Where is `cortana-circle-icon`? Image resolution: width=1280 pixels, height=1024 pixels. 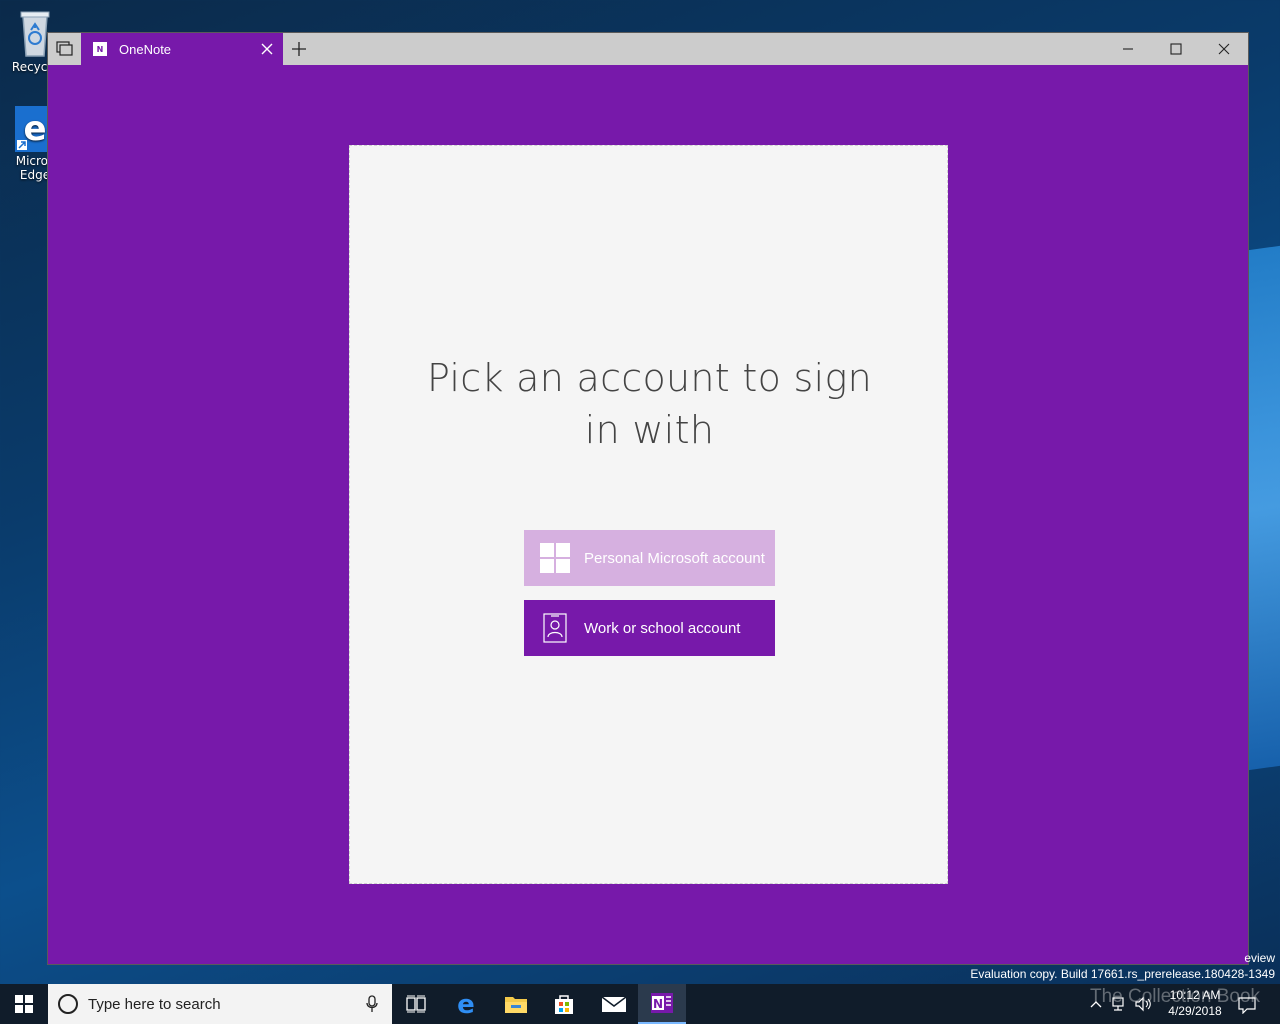 cortana-circle-icon is located at coordinates (68, 1004).